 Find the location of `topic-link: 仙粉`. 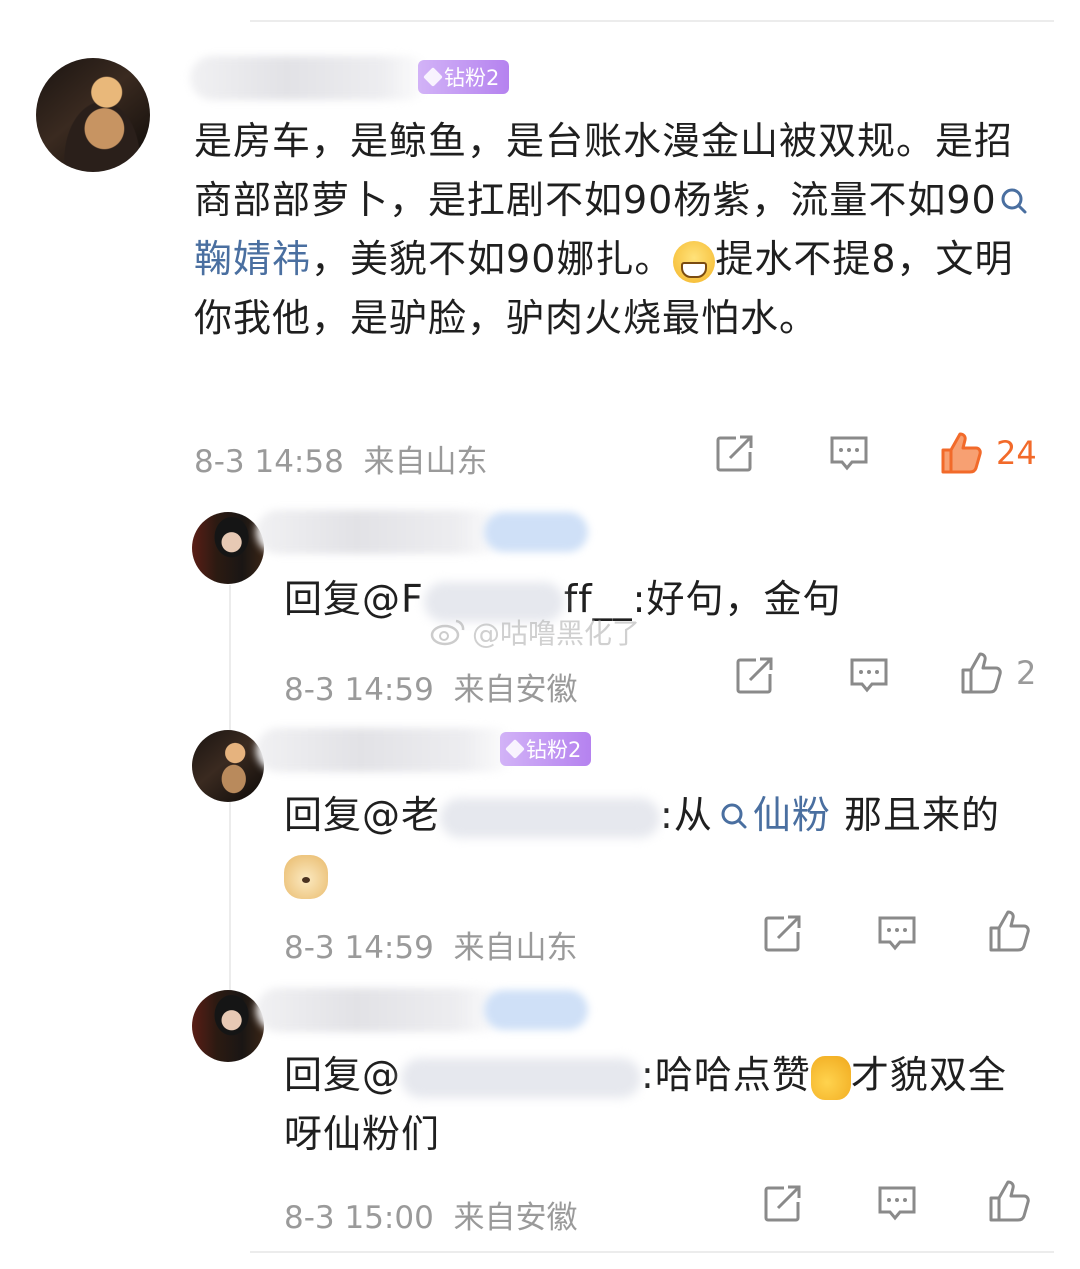

topic-link: 仙粉 is located at coordinates (772, 815).